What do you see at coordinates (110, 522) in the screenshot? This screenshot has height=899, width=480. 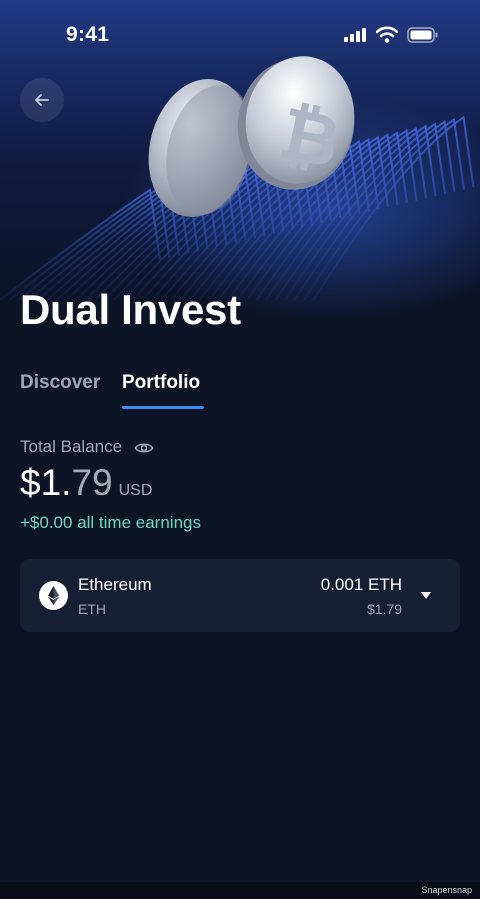 I see `all-time-earnings: +$0.00 all time earnings` at bounding box center [110, 522].